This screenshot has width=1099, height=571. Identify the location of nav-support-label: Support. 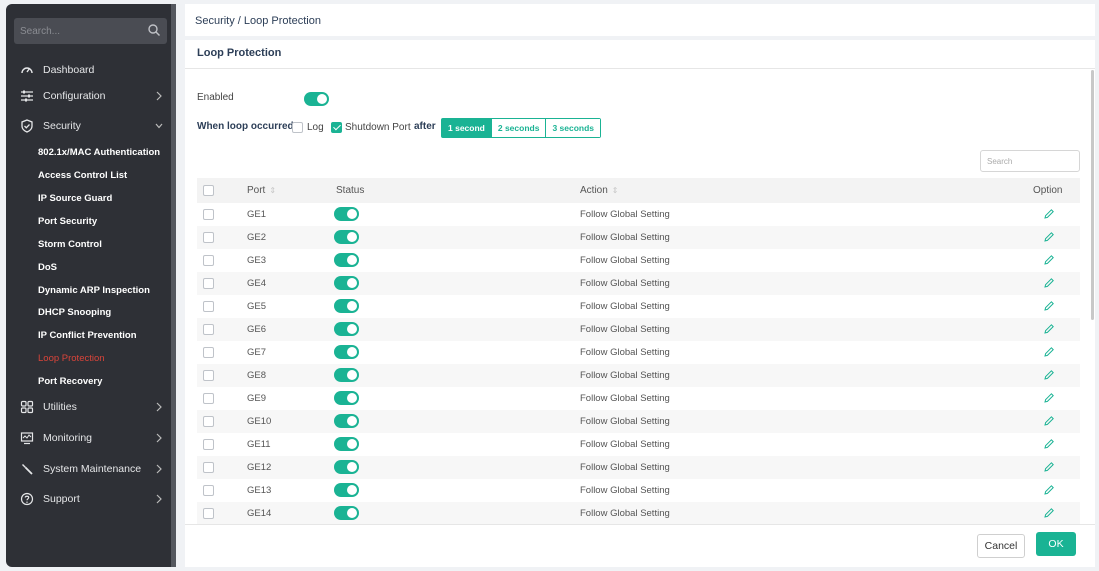
(61, 499).